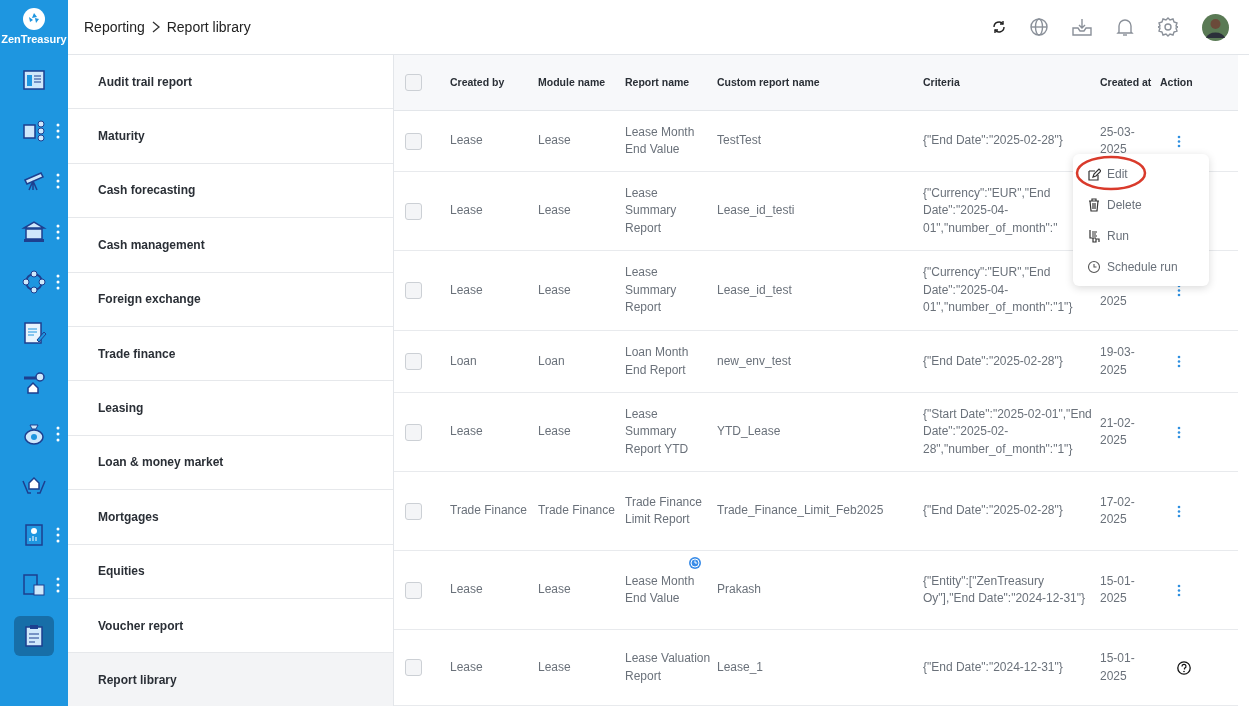 Image resolution: width=1249 pixels, height=706 pixels. I want to click on table-cell-text: {"Entity":["ZenTreasury Oy"],"End Date":"2024-12-31"}, so click(1005, 589).